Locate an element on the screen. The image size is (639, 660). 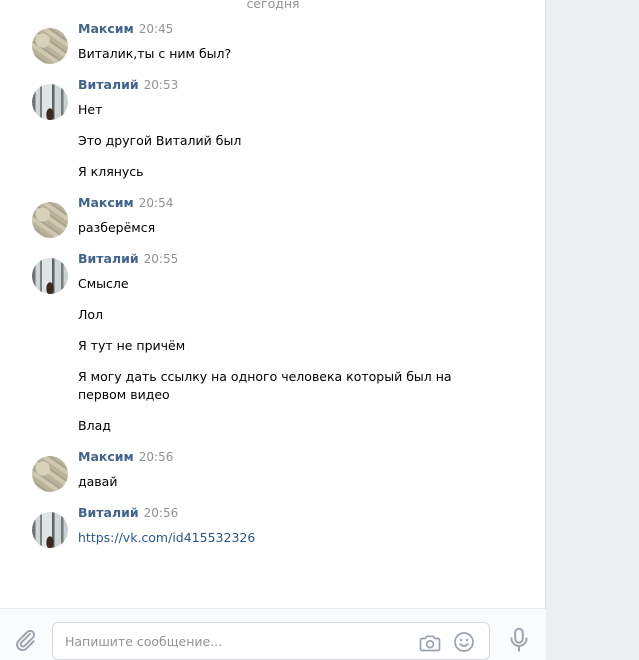
camera-icon is located at coordinates (430, 643).